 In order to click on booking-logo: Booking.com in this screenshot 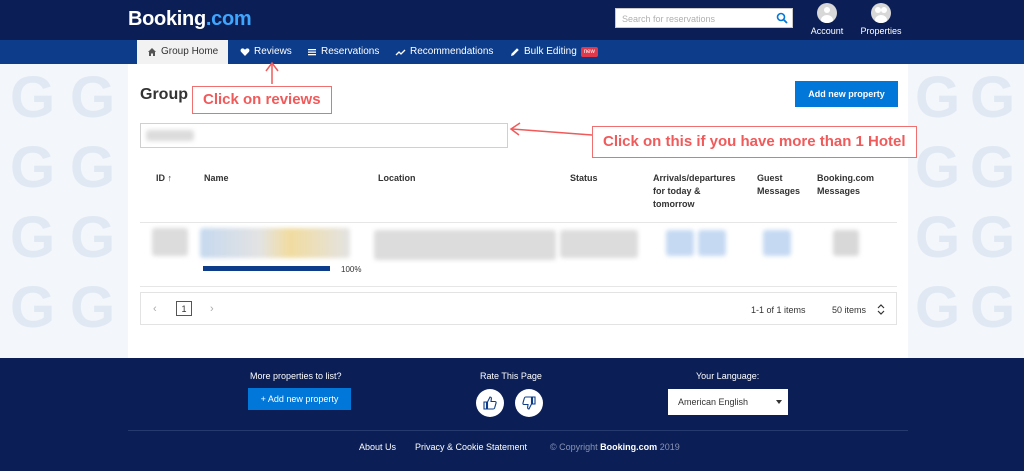, I will do `click(190, 19)`.